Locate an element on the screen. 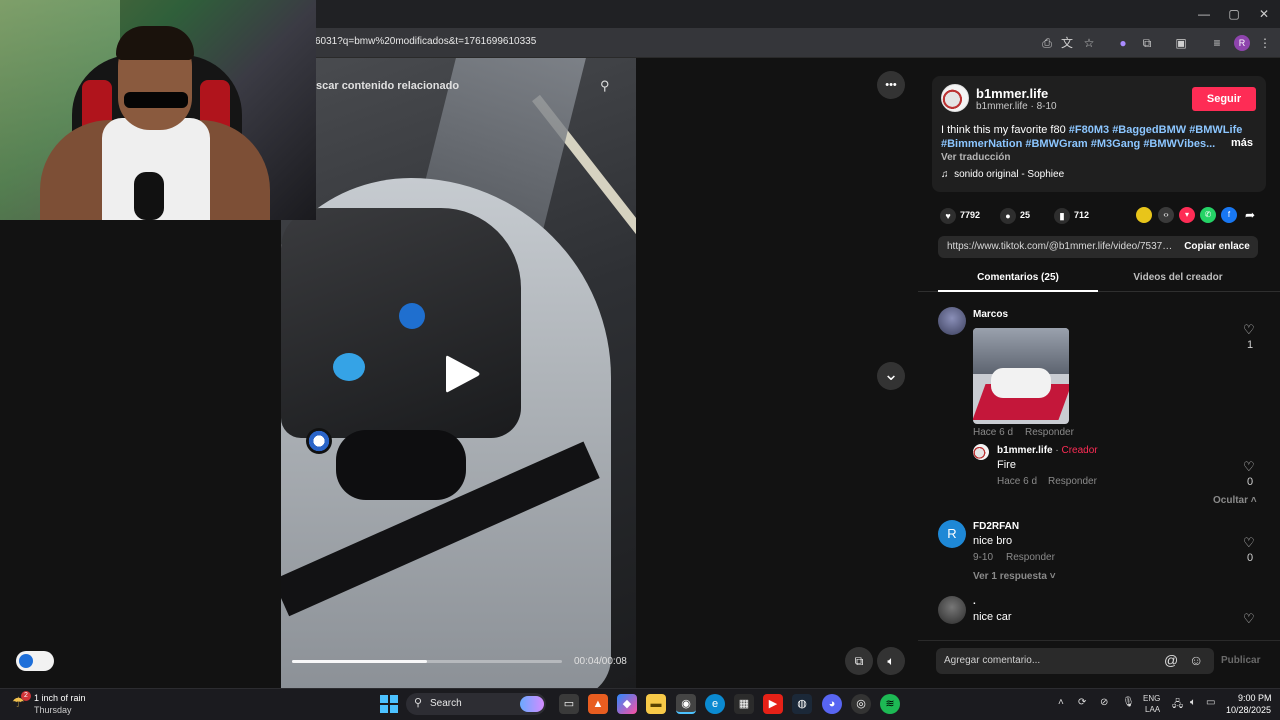 This screenshot has height=720, width=1280. clock-date: 10/28/2025 is located at coordinates (1248, 710).